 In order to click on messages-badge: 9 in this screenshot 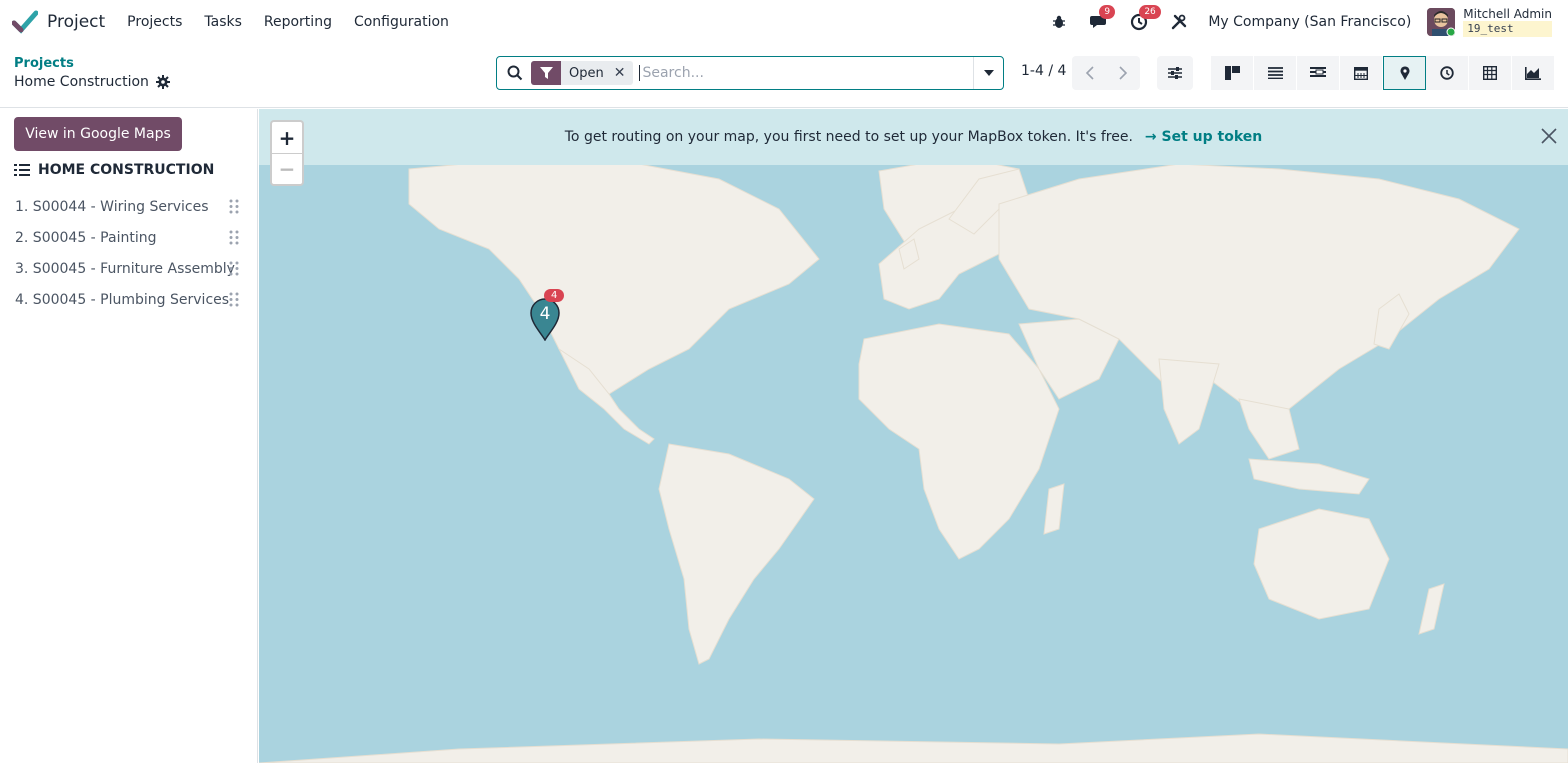, I will do `click(1107, 12)`.